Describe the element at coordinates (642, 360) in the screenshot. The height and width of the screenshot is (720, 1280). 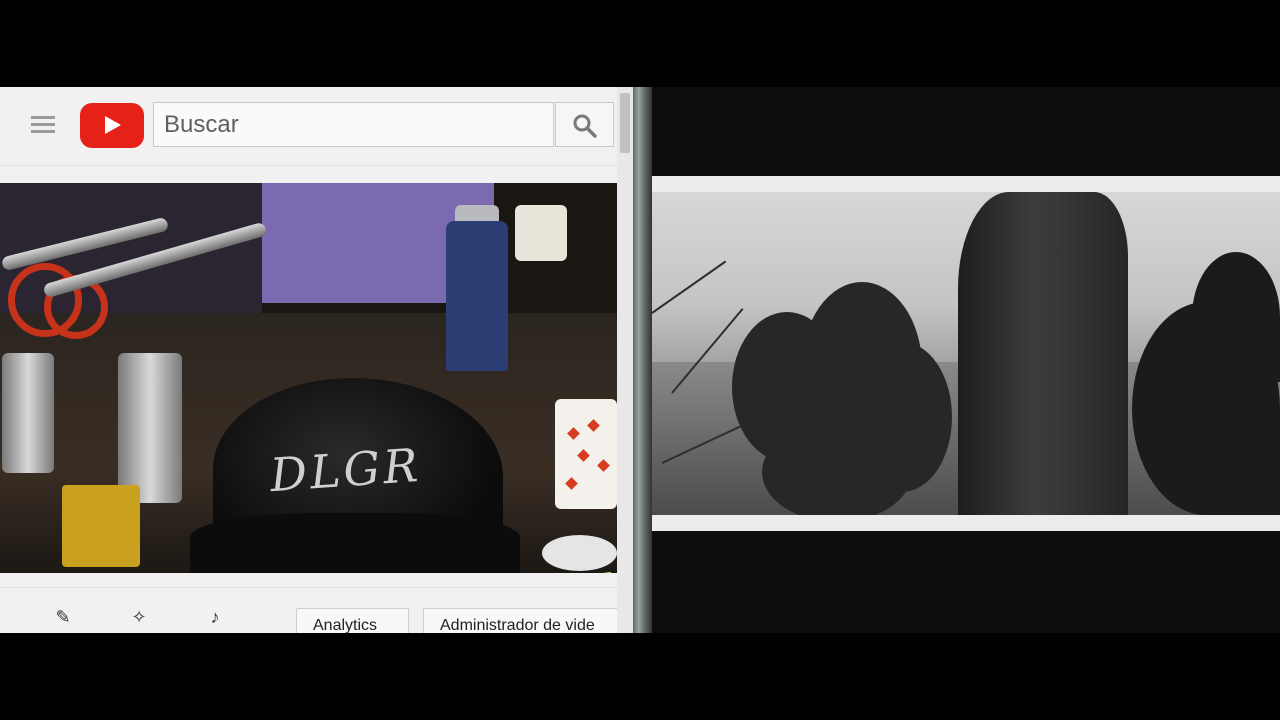
I see `pane-divider` at that location.